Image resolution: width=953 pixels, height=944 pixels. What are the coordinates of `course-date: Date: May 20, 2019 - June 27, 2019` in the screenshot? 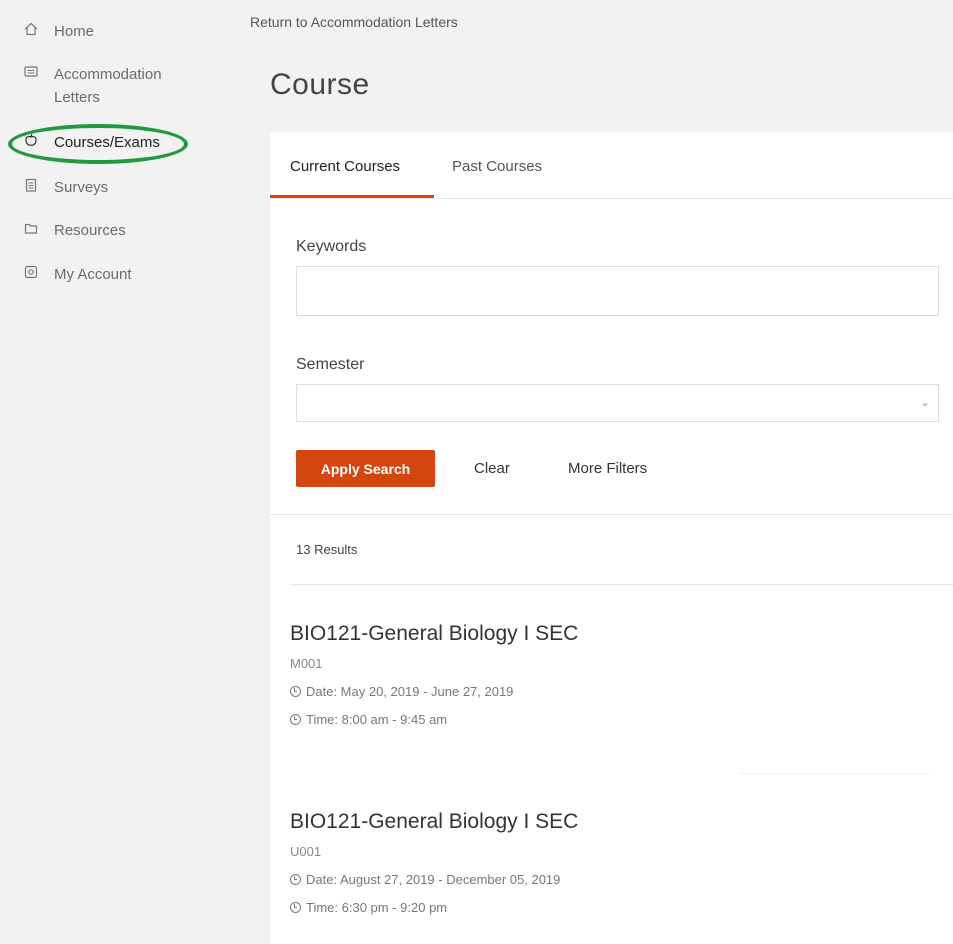 It's located at (610, 691).